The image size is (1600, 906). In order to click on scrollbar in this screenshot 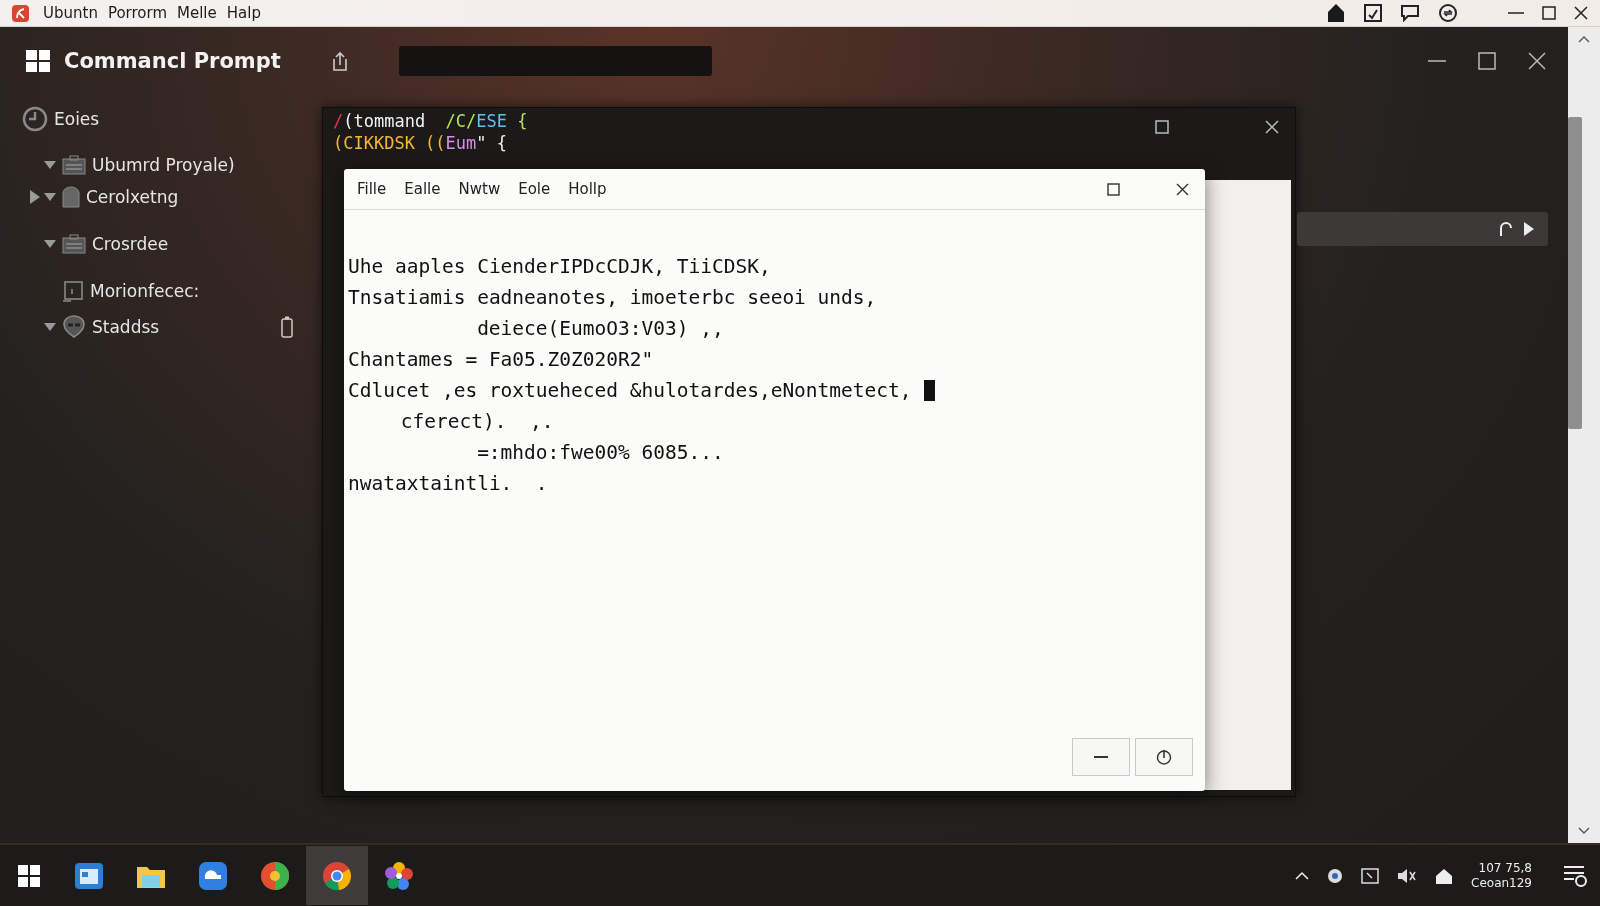, I will do `click(1584, 435)`.